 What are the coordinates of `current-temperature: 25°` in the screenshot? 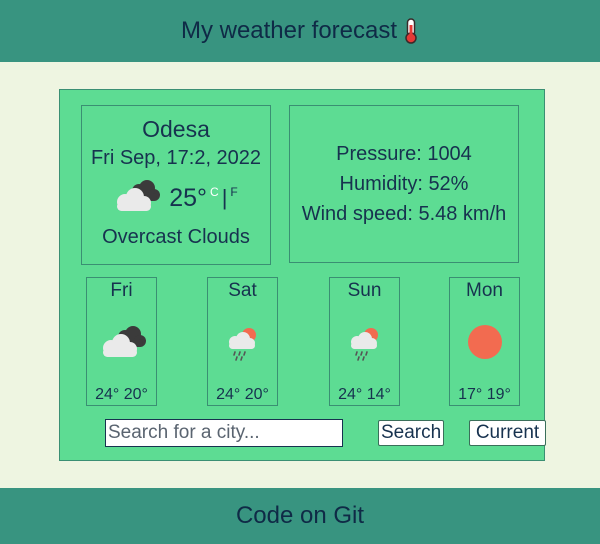 It's located at (188, 197).